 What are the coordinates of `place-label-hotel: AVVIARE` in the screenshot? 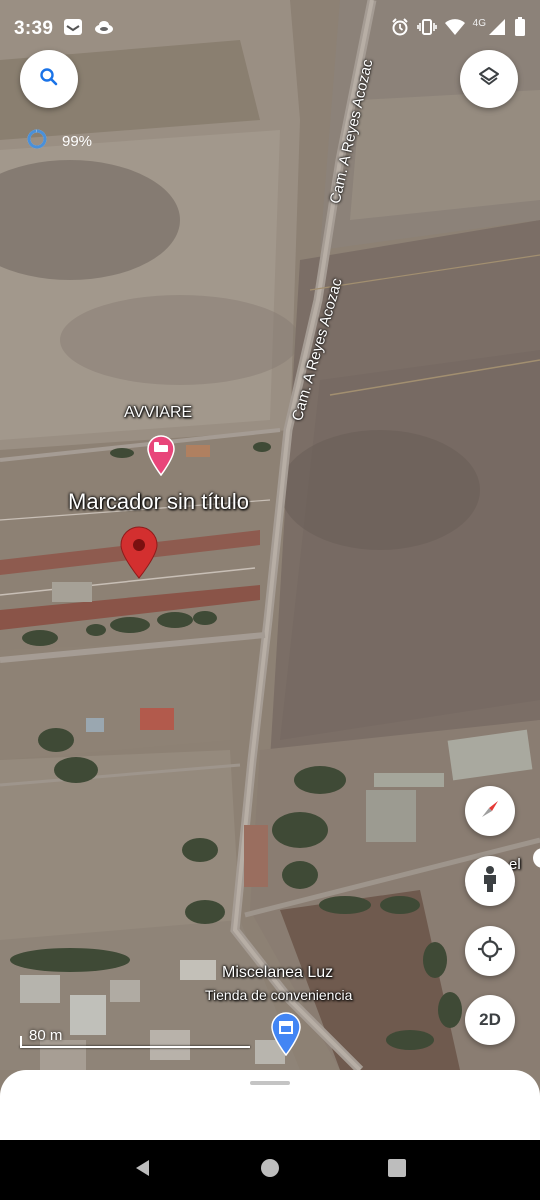 It's located at (158, 413).